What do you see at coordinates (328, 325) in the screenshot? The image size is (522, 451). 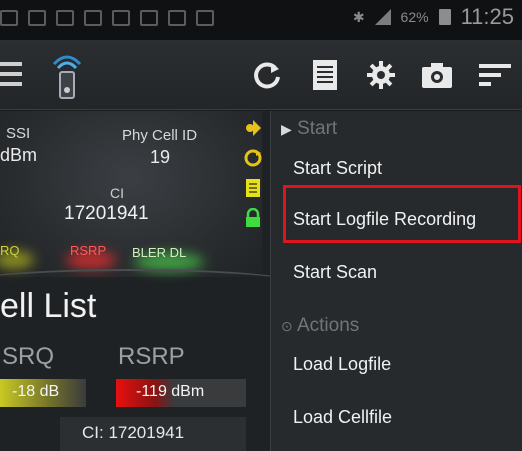 I see `section-actions-label: Actions` at bounding box center [328, 325].